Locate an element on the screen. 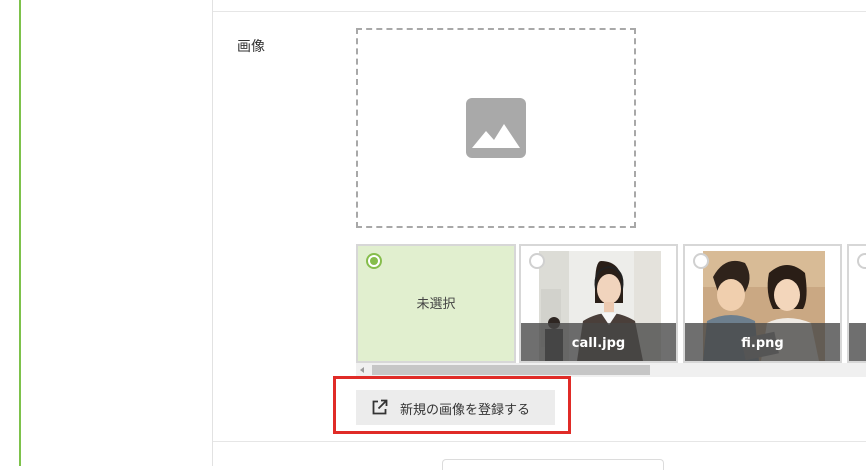  gallery-item-partial is located at coordinates (856, 303).